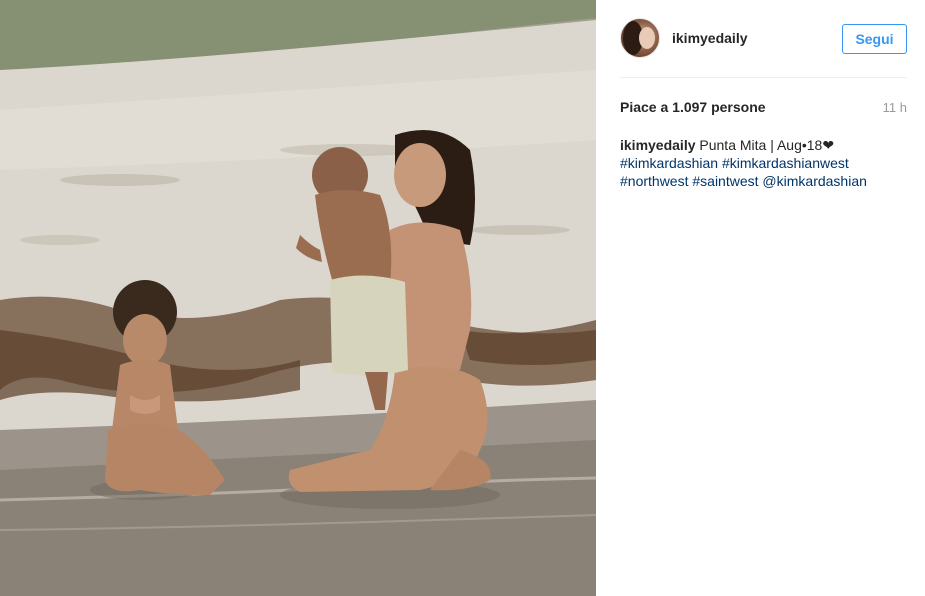 The height and width of the screenshot is (596, 925). What do you see at coordinates (669, 163) in the screenshot?
I see `hashtag-kimkardashian: #kimkardashian` at bounding box center [669, 163].